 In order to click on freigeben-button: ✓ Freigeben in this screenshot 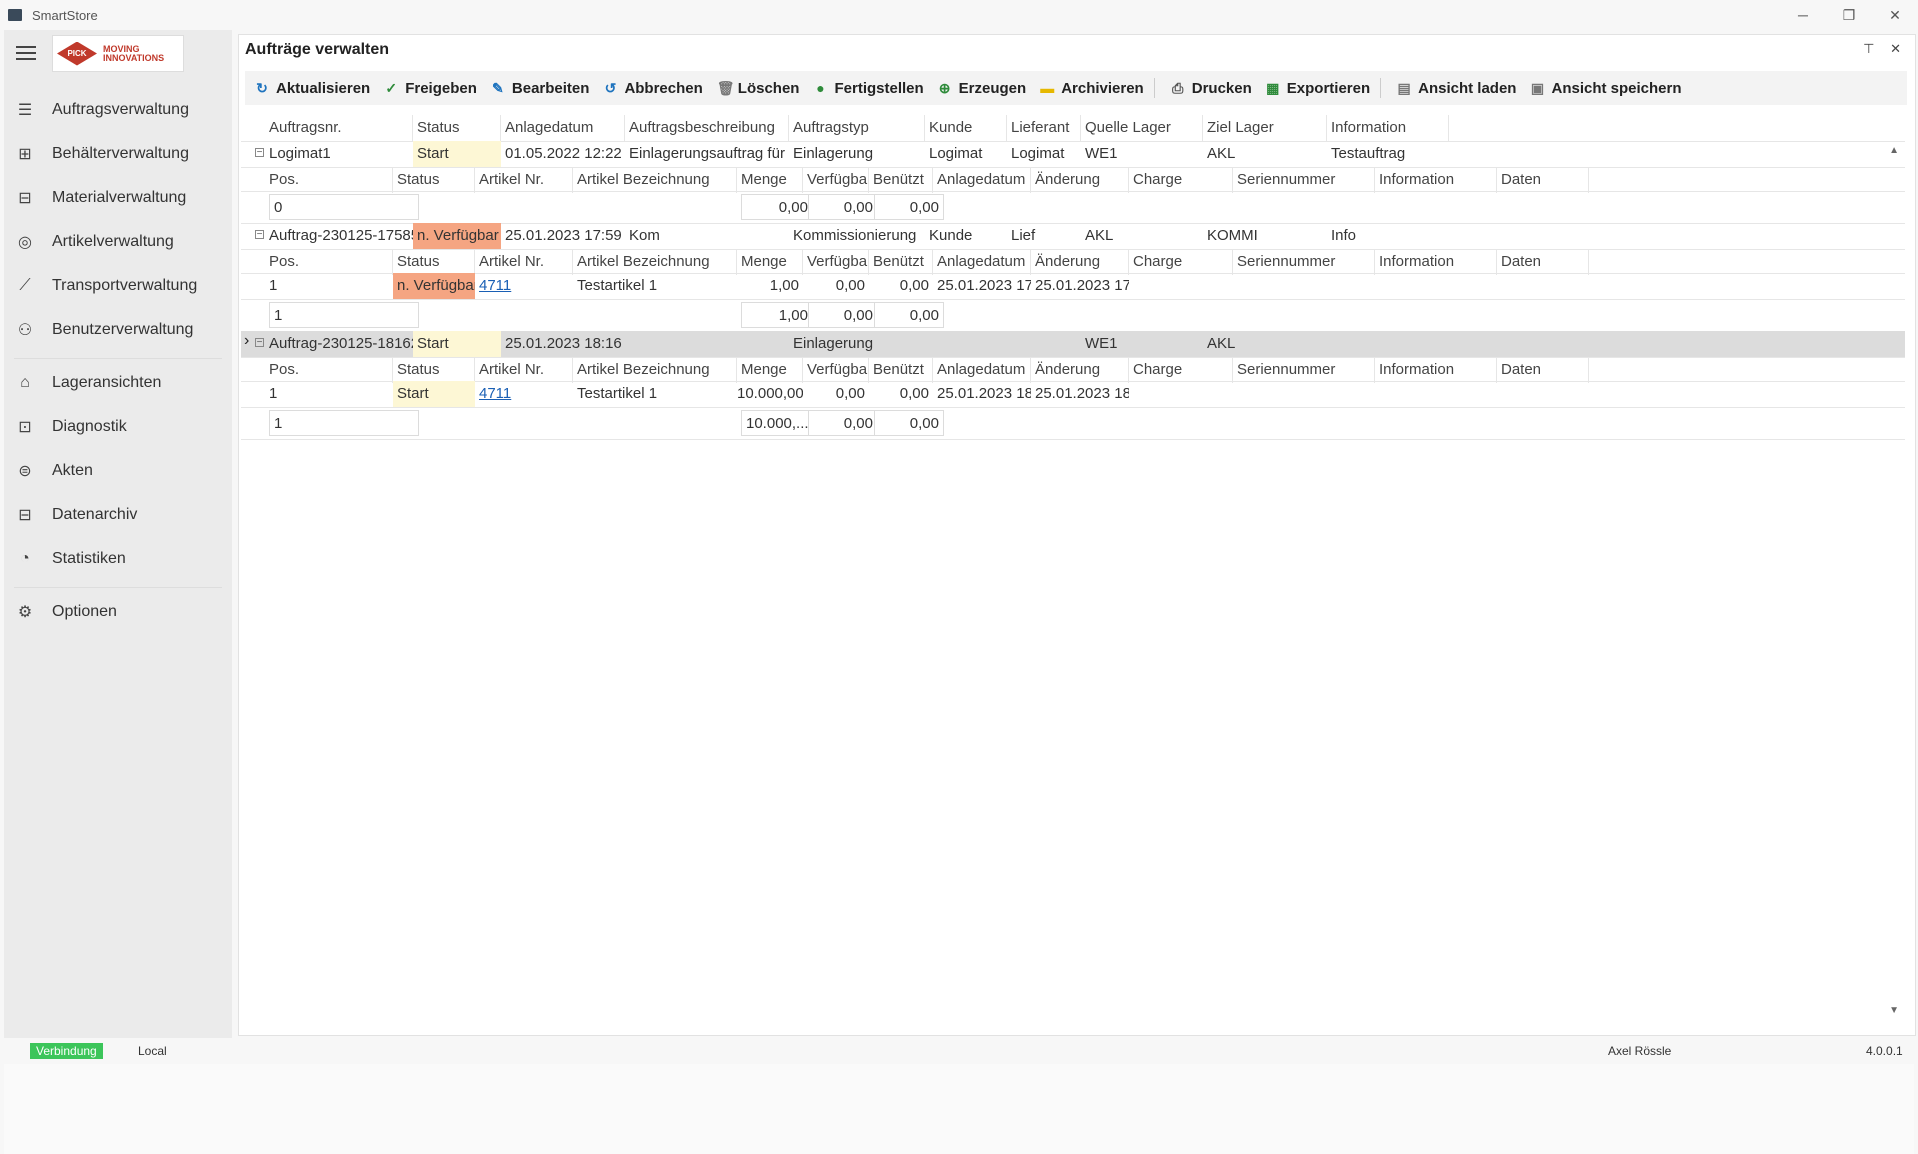, I will do `click(430, 88)`.